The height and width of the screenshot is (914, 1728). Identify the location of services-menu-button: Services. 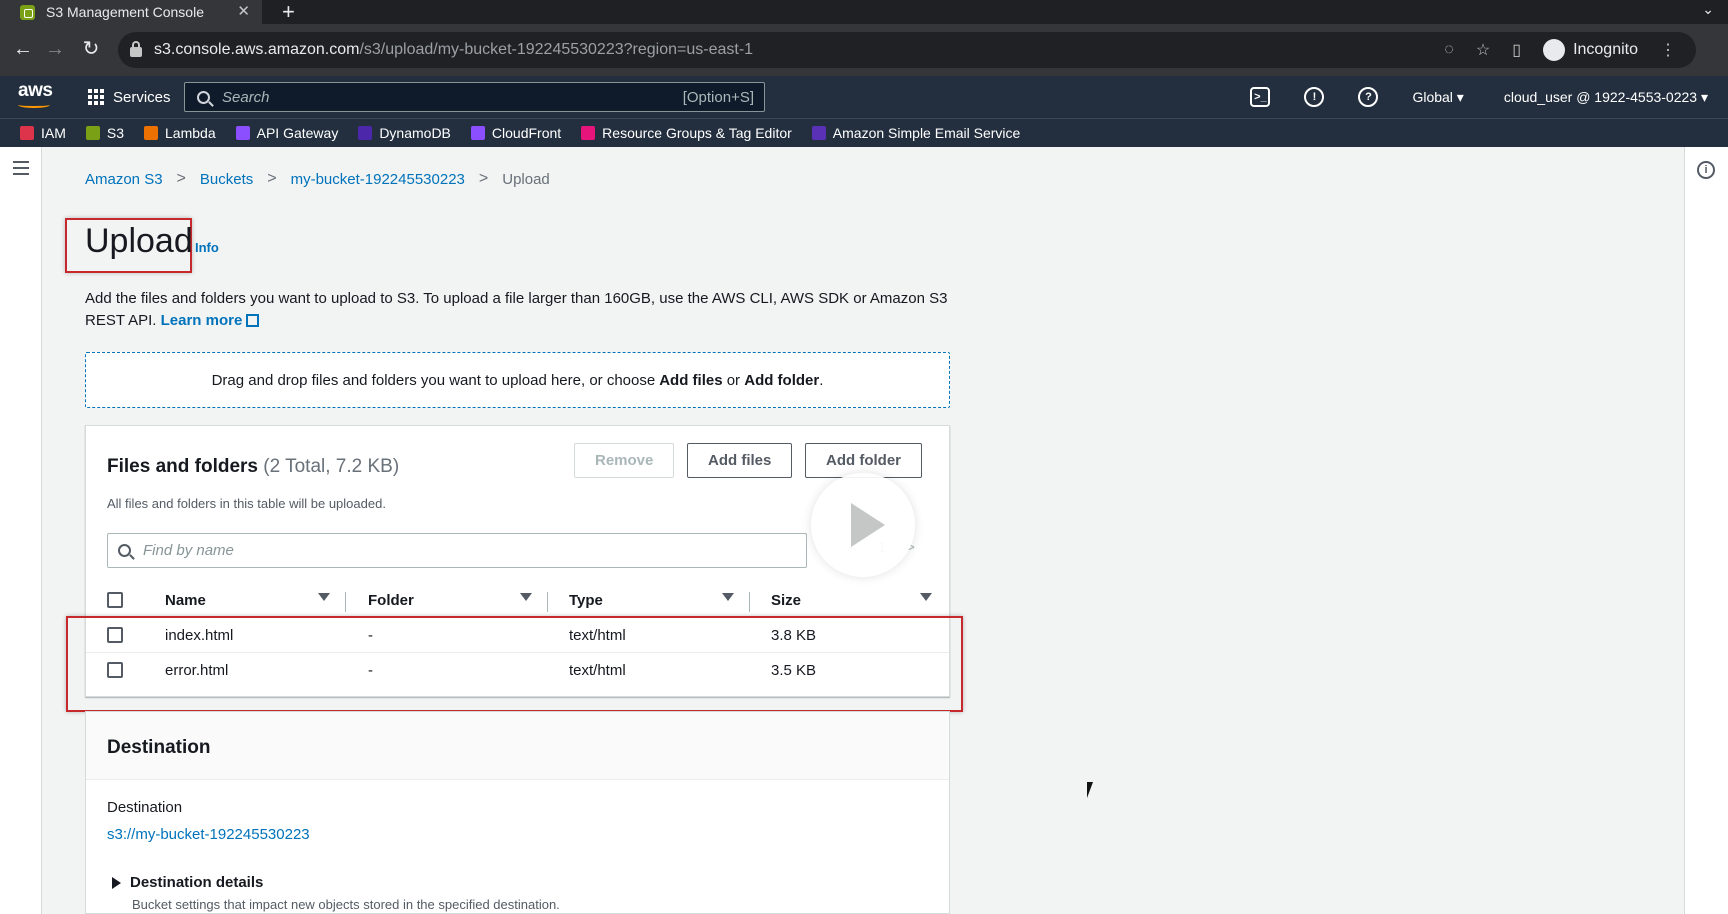
(129, 97).